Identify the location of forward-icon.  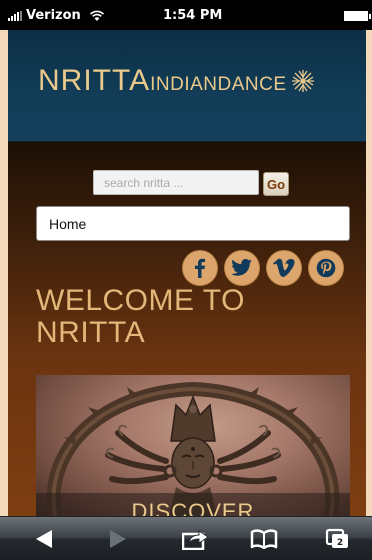
(118, 539).